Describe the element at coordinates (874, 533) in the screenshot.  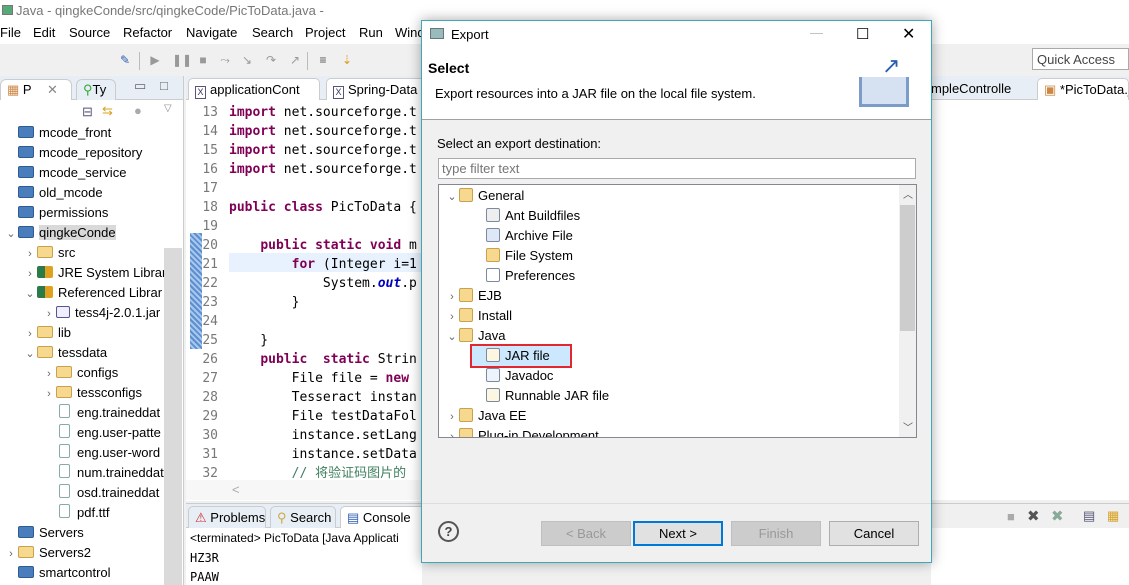
I see `cancel-button: Cancel` at that location.